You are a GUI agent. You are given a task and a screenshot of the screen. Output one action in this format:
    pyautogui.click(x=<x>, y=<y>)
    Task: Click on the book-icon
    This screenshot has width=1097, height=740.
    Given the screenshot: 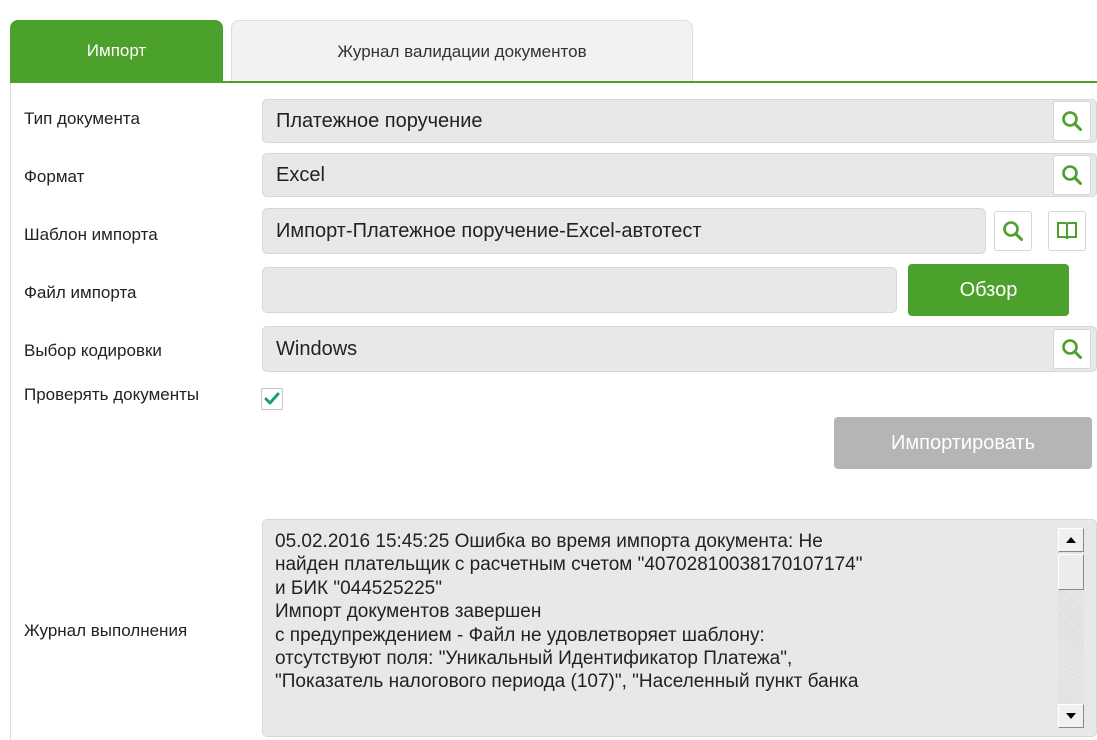 What is the action you would take?
    pyautogui.click(x=1067, y=231)
    